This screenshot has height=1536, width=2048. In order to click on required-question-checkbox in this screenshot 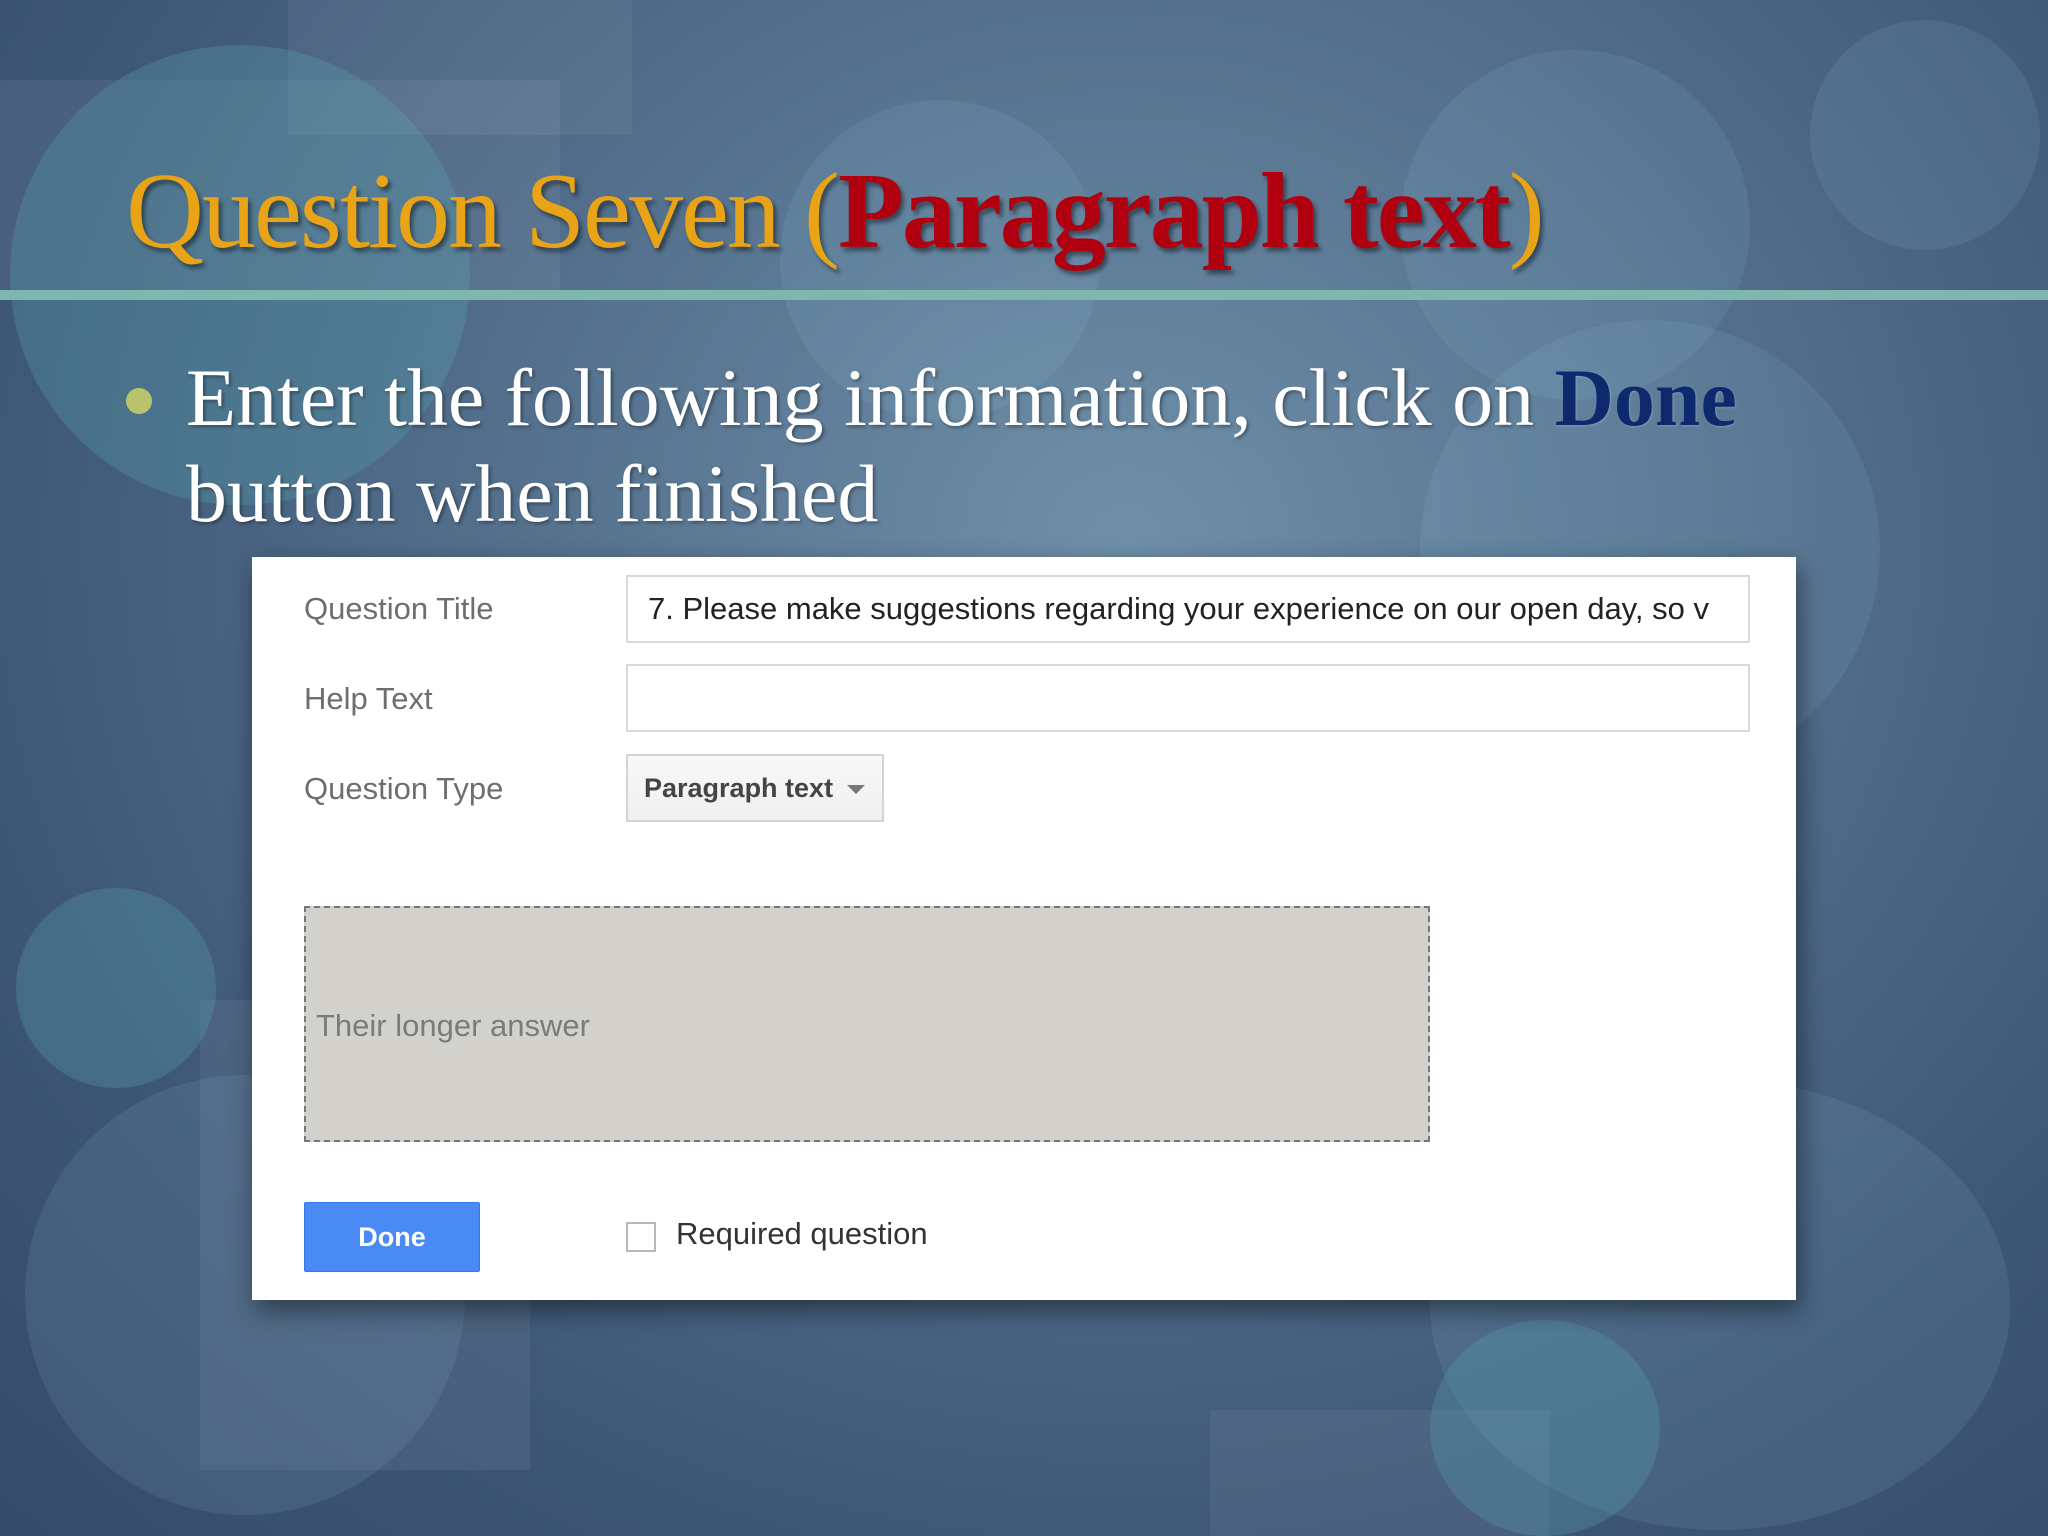, I will do `click(641, 1237)`.